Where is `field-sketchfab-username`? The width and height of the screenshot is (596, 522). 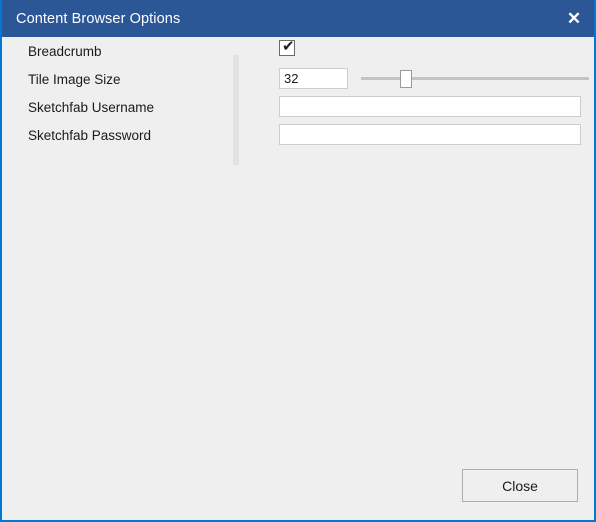
field-sketchfab-username is located at coordinates (430, 106).